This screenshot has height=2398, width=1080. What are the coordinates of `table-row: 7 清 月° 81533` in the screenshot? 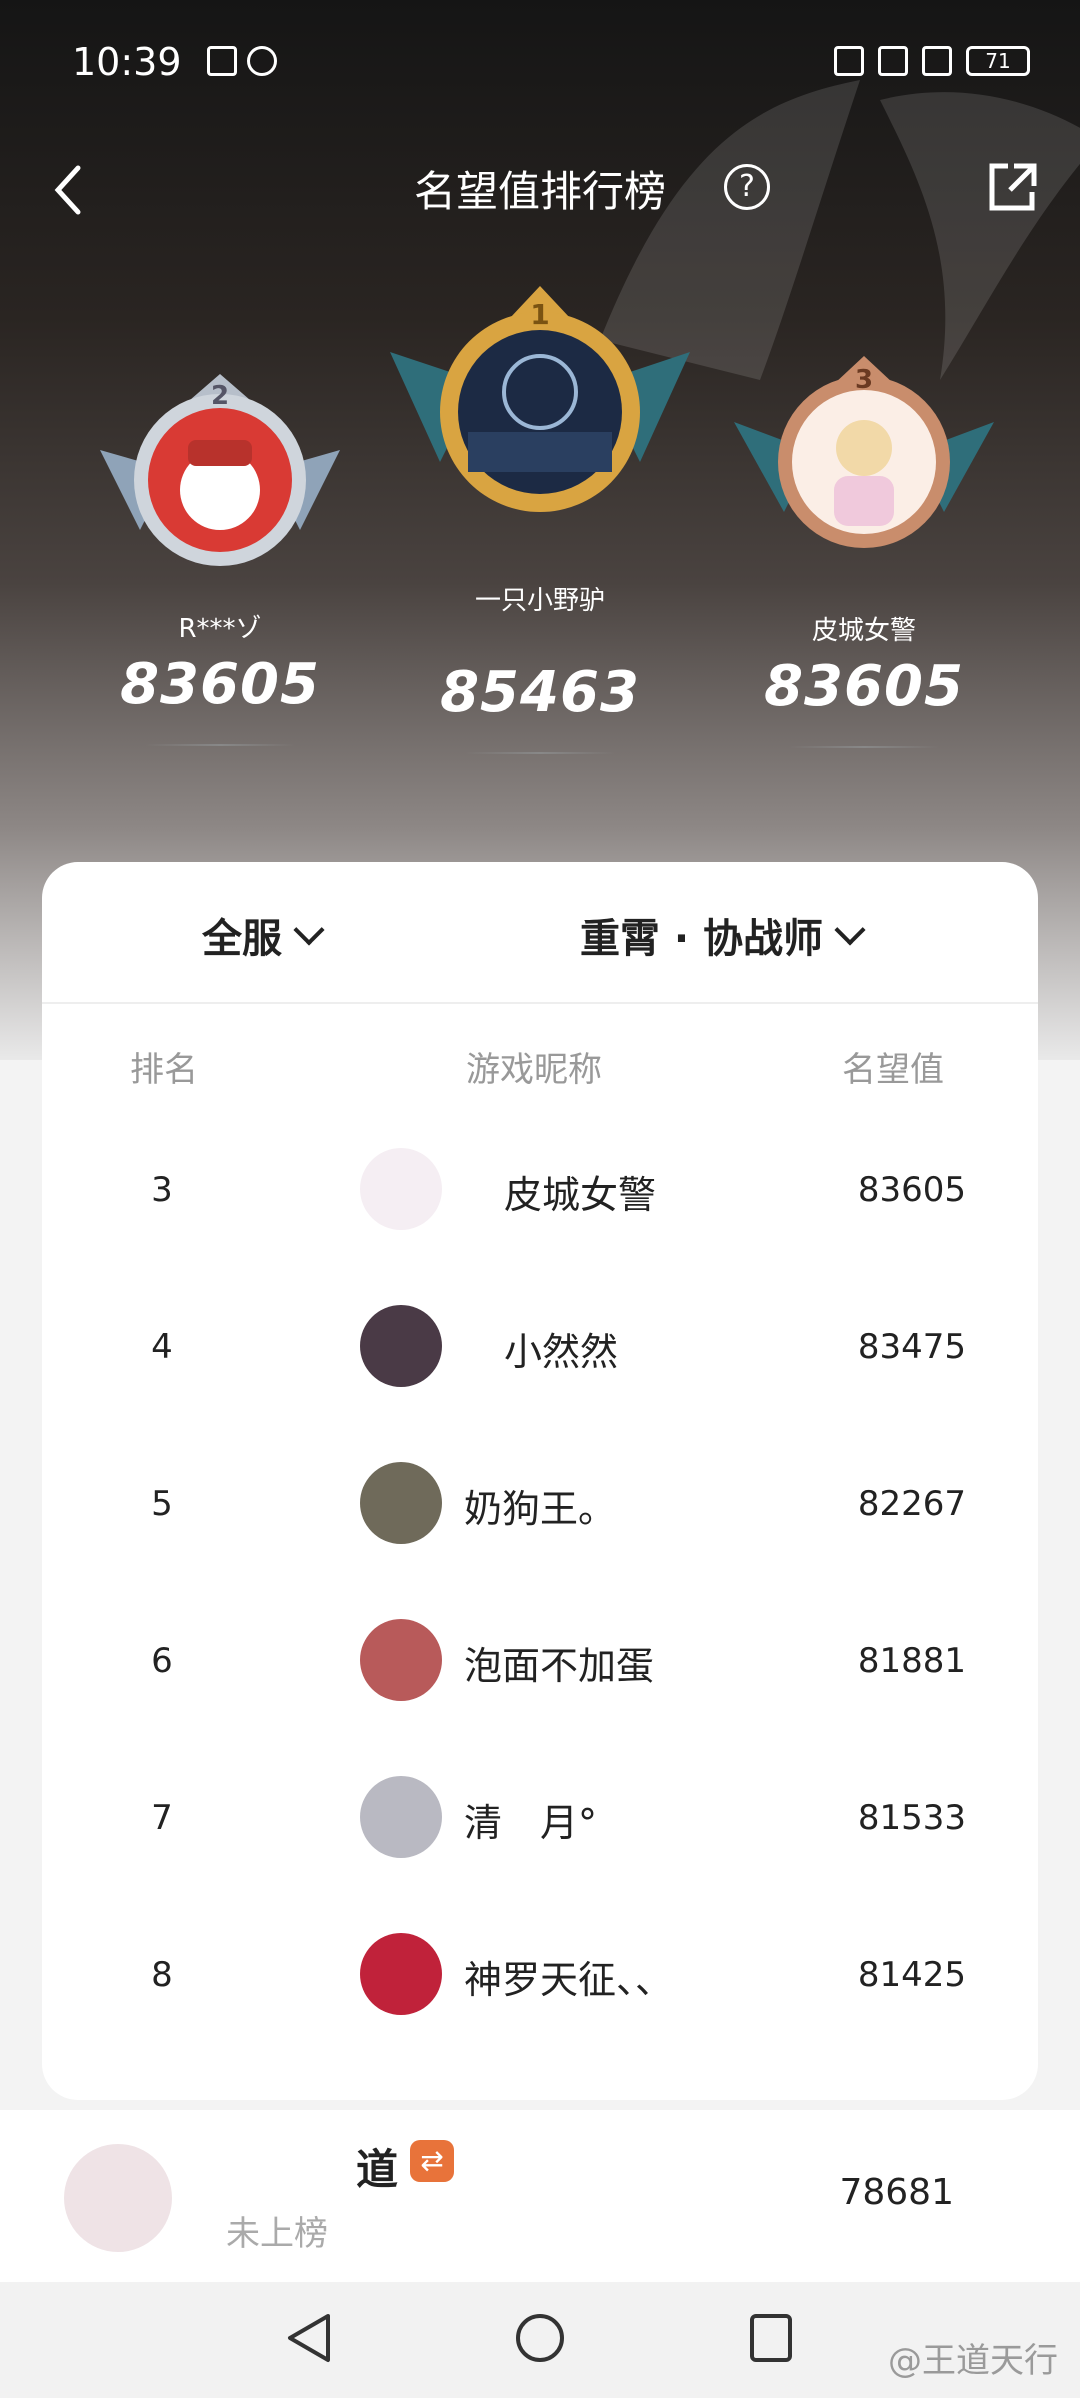 It's located at (540, 1818).